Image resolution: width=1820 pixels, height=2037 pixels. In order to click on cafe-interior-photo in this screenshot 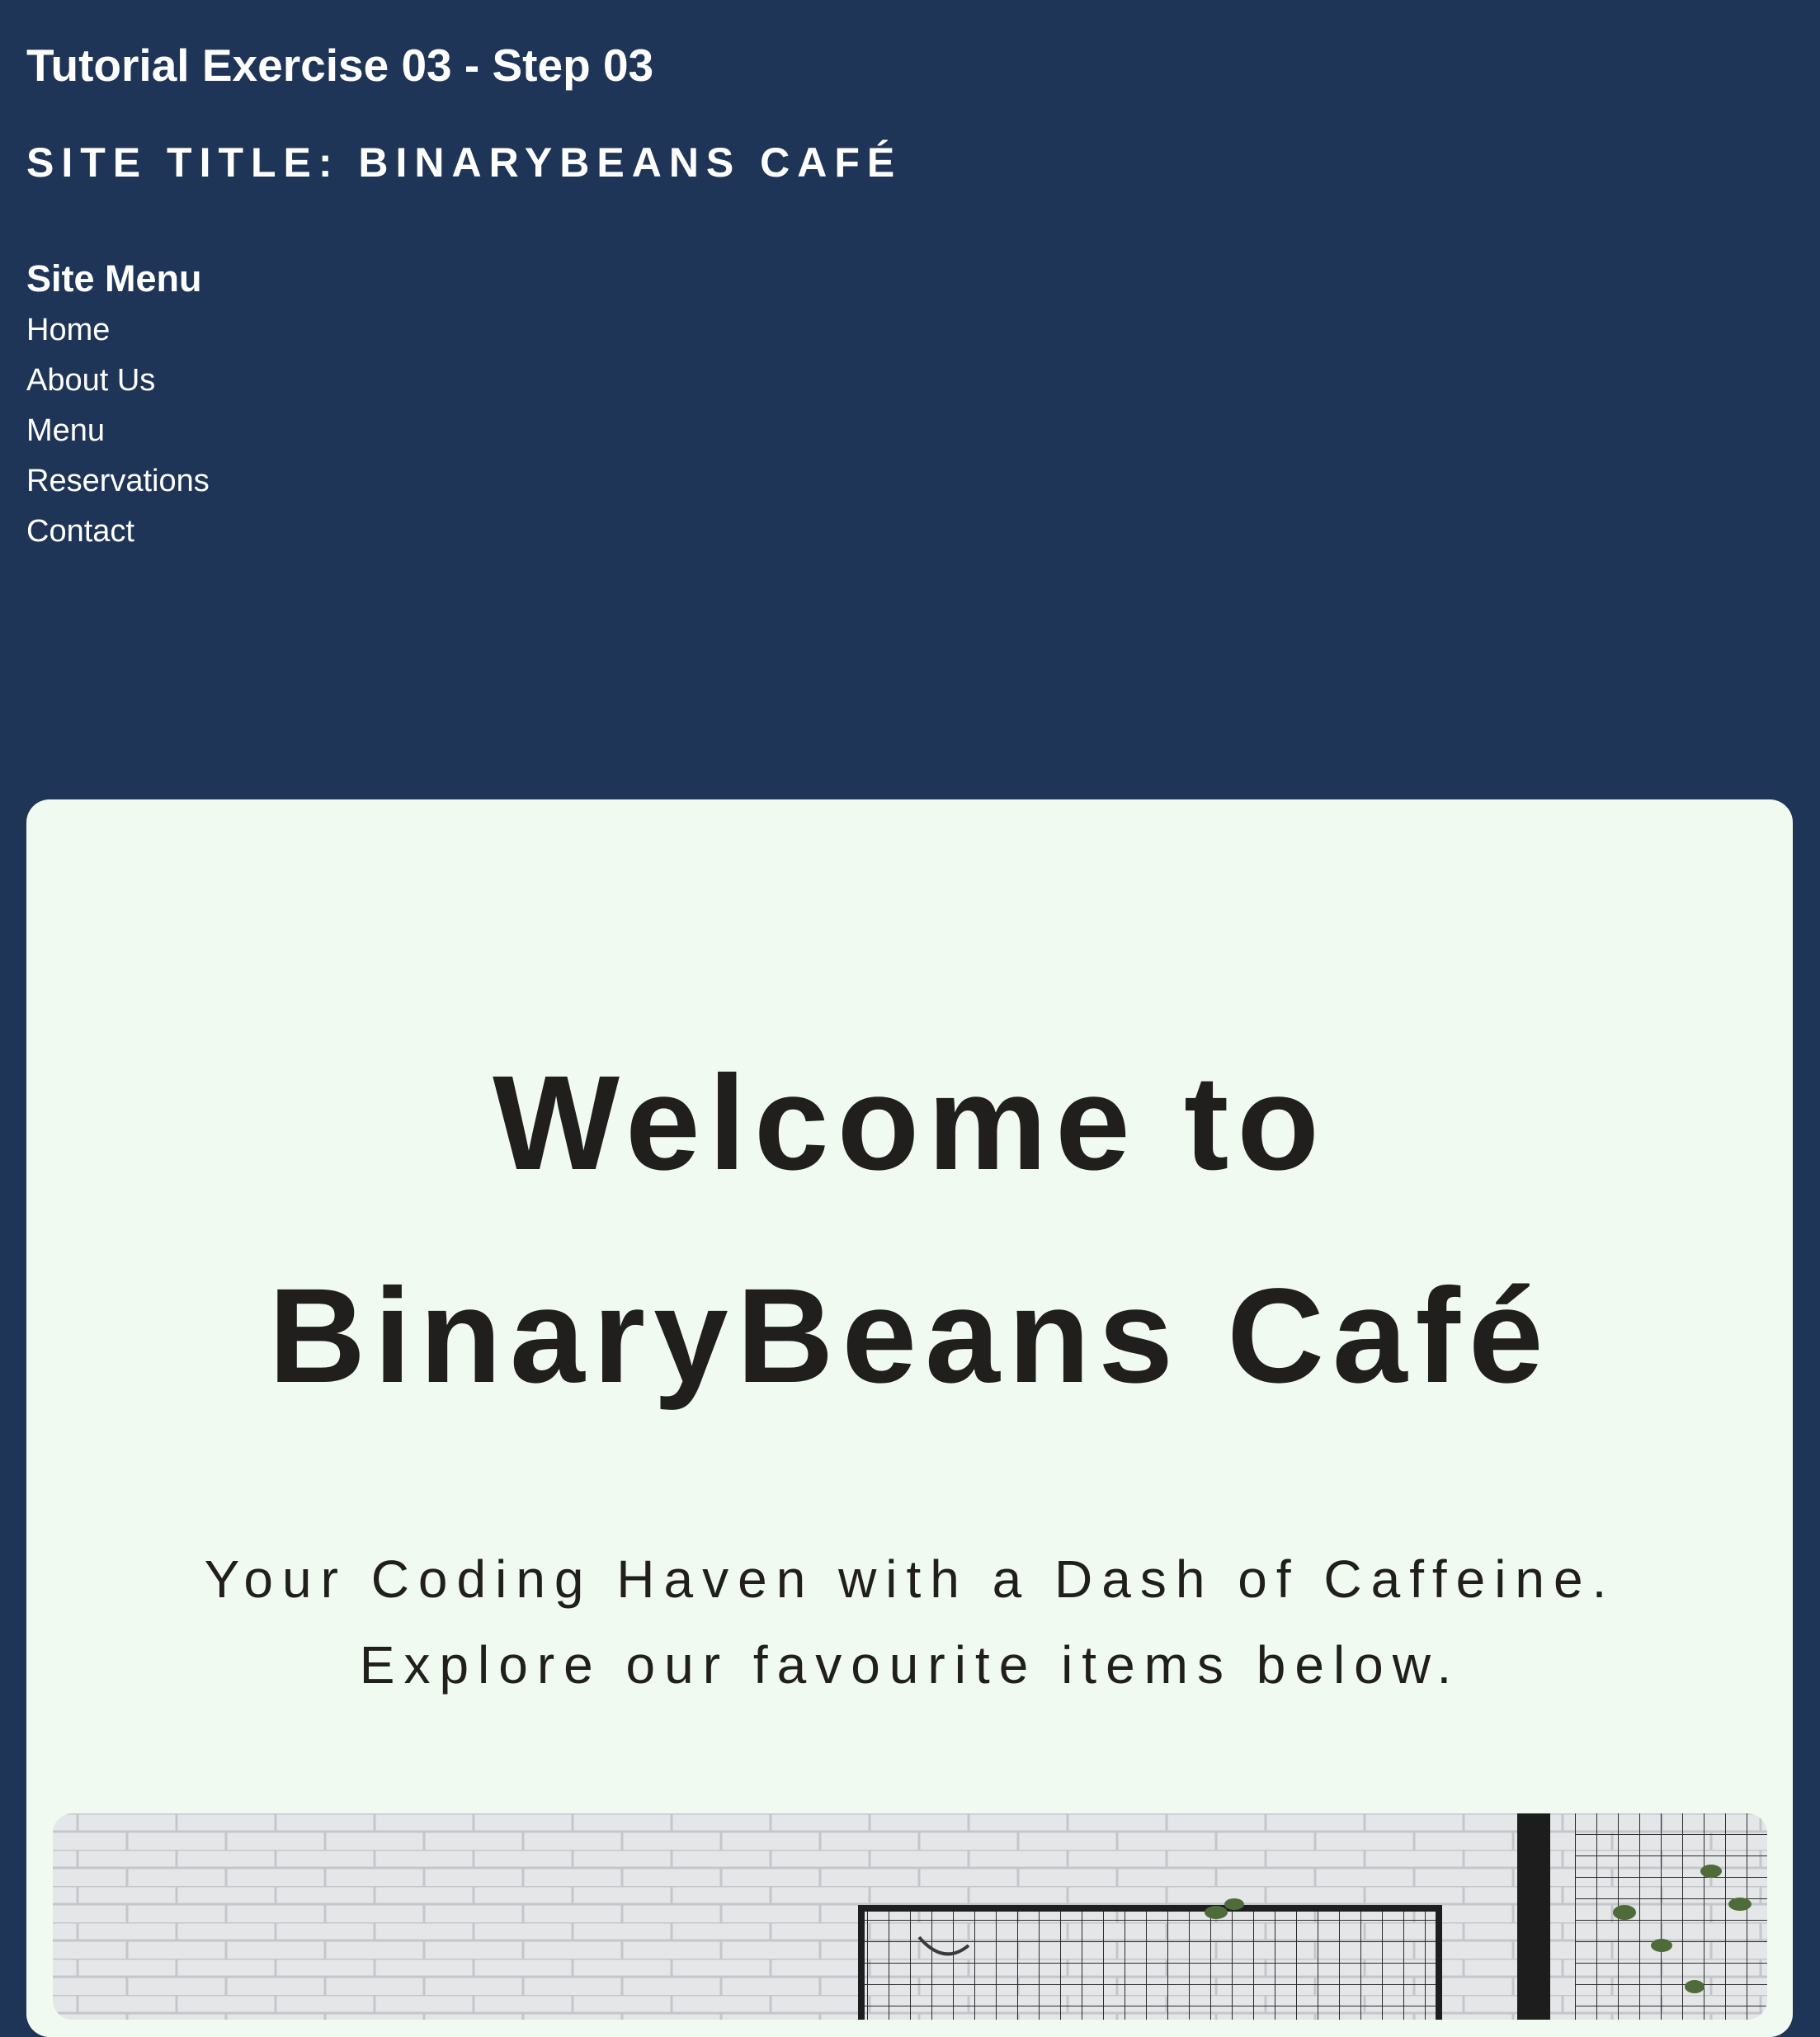, I will do `click(910, 1916)`.